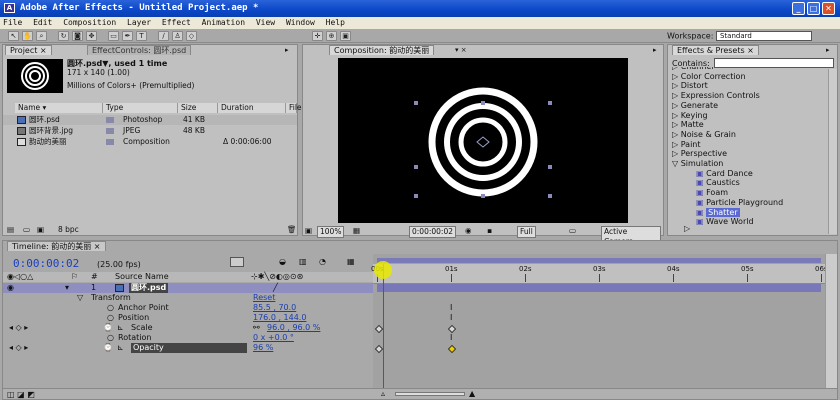 The height and width of the screenshot is (400, 840). Describe the element at coordinates (142, 277) in the screenshot. I see `col-source: Source Name` at that location.